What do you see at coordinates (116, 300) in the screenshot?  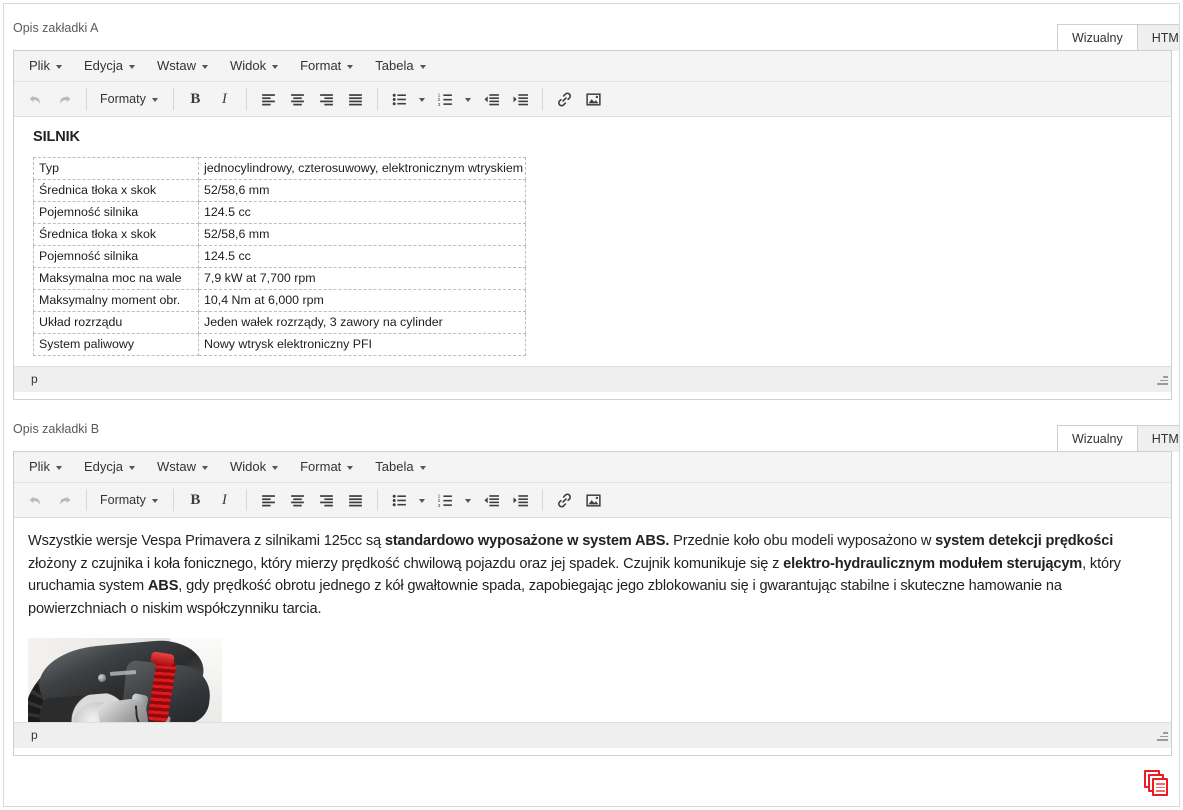 I see `spec-key: Maksymalny moment obr.` at bounding box center [116, 300].